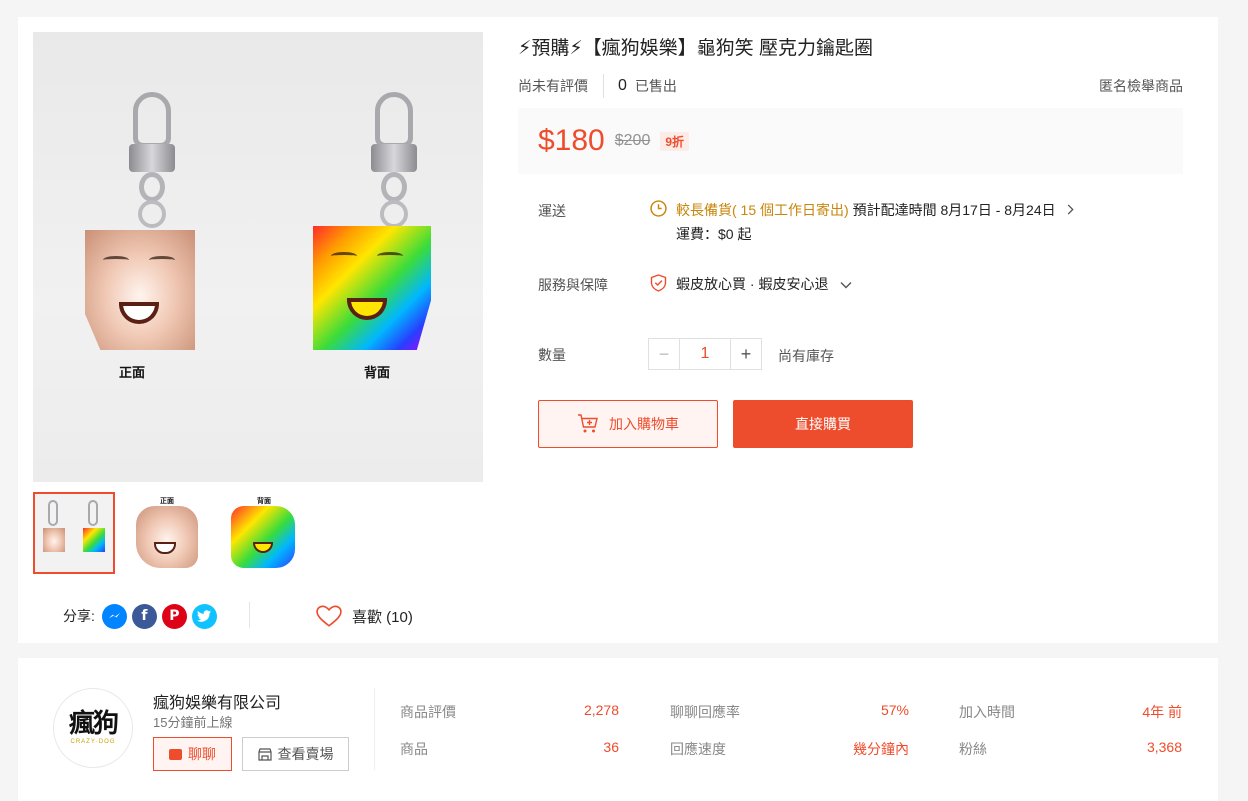 The height and width of the screenshot is (801, 1248). Describe the element at coordinates (193, 722) in the screenshot. I see `shop-online-status: 15分鐘前上線` at that location.